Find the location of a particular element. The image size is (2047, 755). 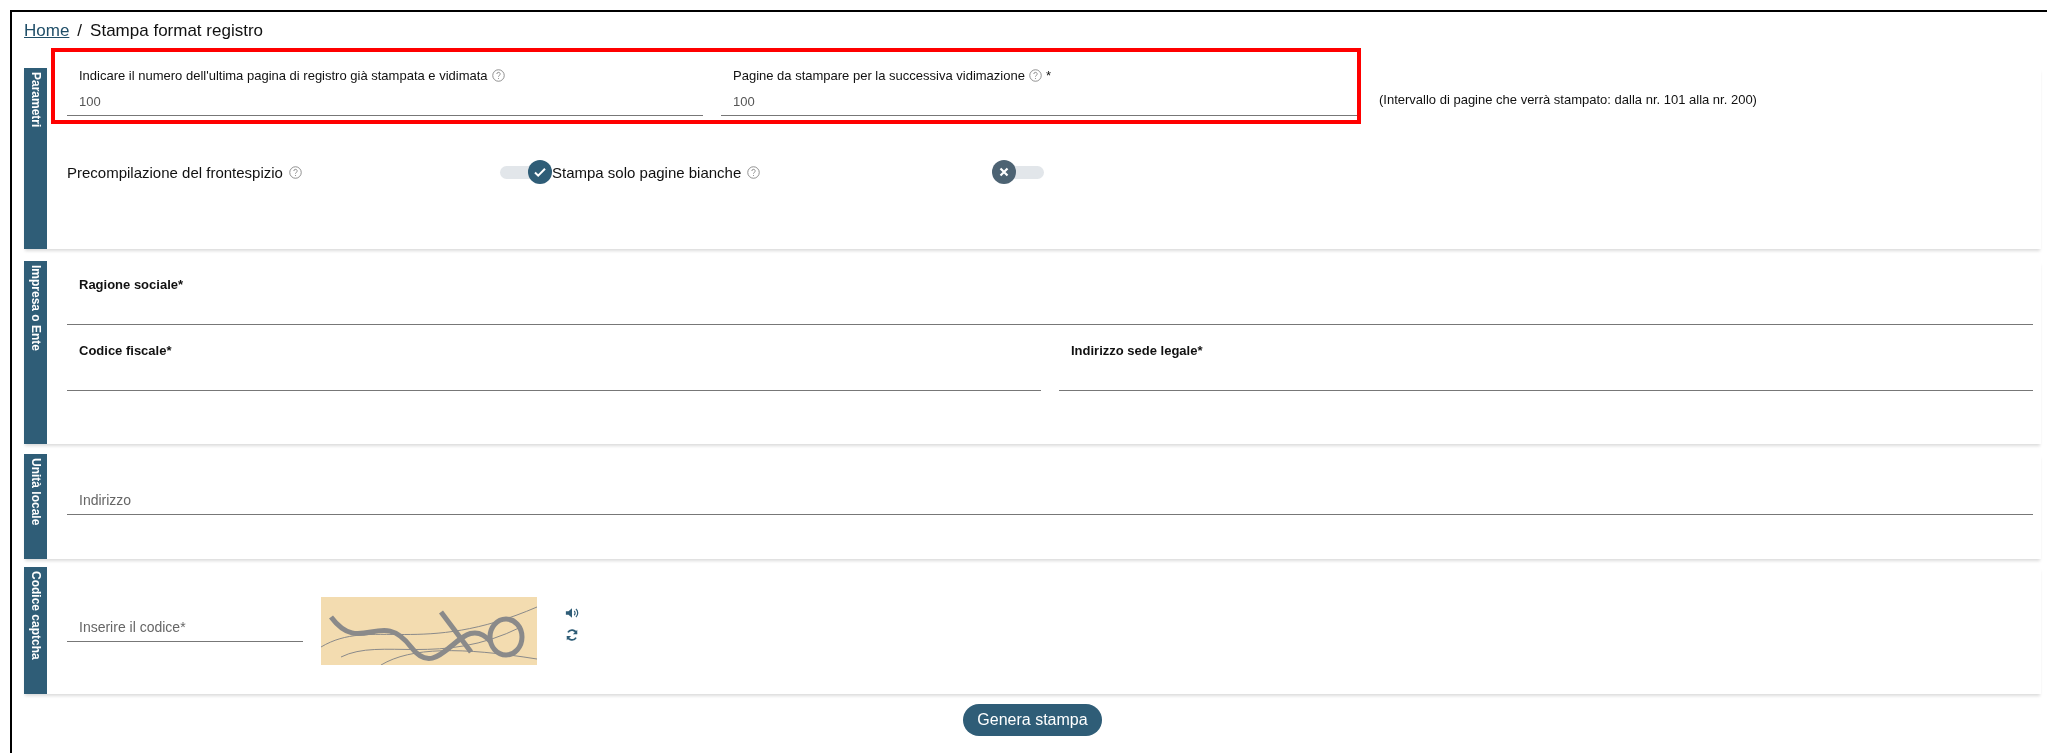

field-placeholder: Inserire il codice* is located at coordinates (133, 627).